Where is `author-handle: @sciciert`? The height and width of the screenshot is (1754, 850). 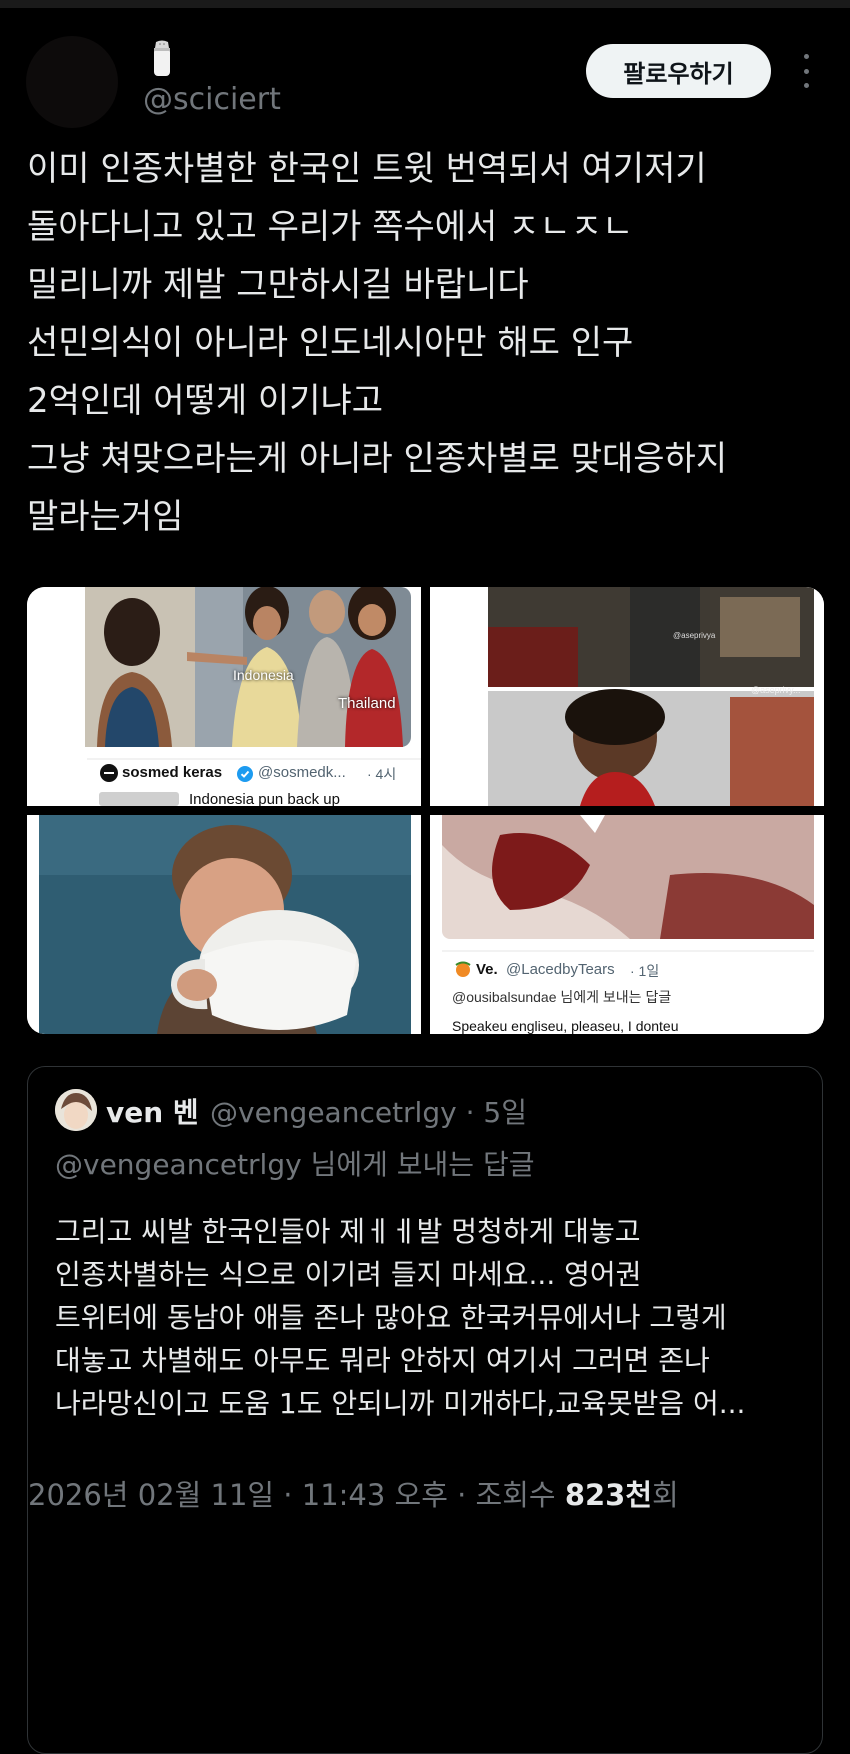
author-handle: @sciciert is located at coordinates (212, 99).